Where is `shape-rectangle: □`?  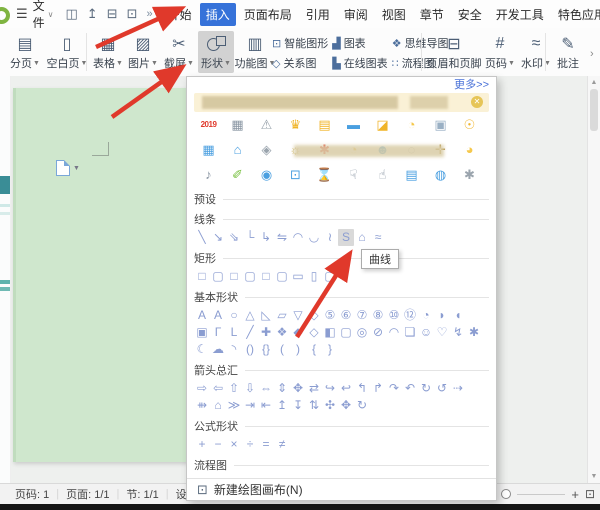 shape-rectangle: □ is located at coordinates (202, 276).